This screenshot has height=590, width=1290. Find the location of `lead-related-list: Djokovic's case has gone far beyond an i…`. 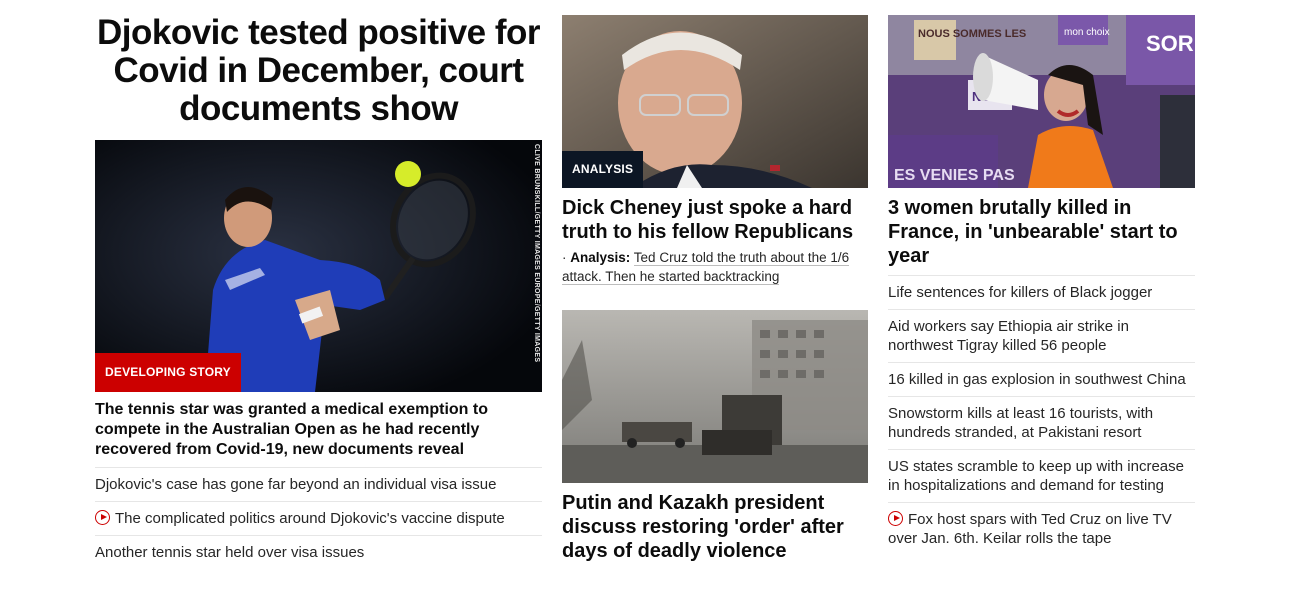

lead-related-list: Djokovic's case has gone far beyond an i… is located at coordinates (318, 518).